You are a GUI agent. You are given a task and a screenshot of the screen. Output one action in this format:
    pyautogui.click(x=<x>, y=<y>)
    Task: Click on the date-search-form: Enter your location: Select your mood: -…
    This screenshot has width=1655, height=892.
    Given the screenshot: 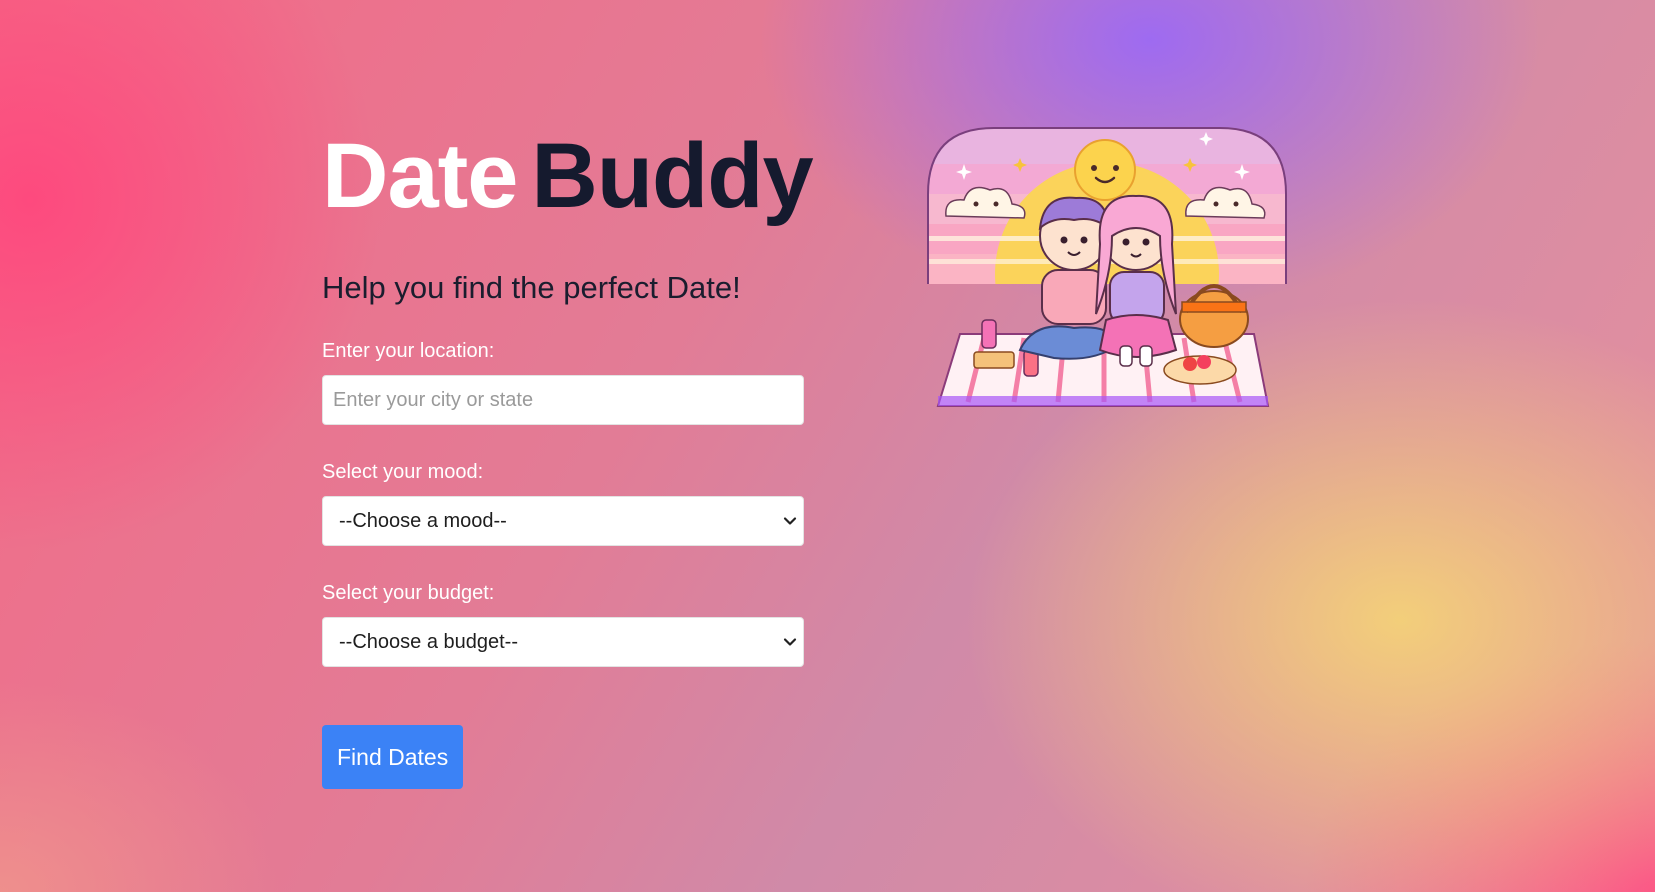 What is the action you would take?
    pyautogui.click(x=563, y=564)
    